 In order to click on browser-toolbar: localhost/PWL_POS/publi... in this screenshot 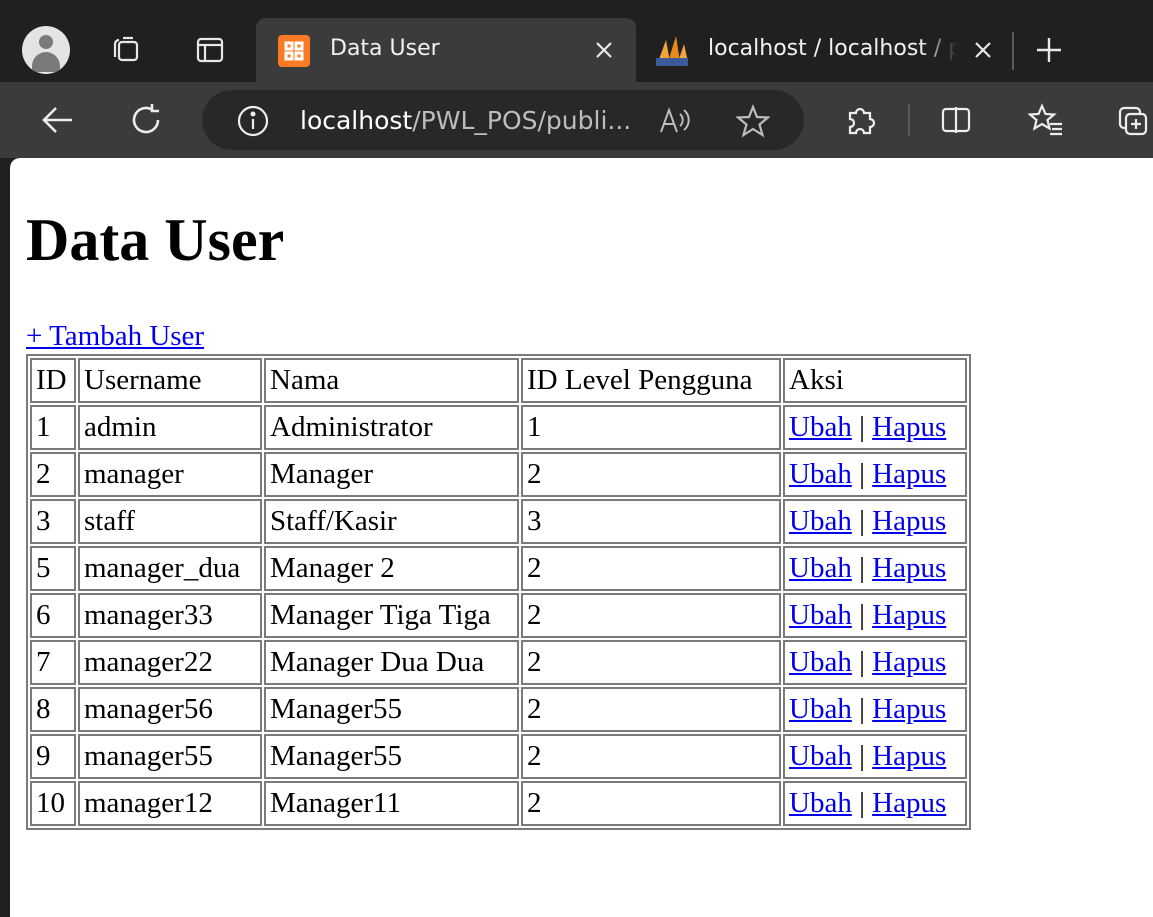, I will do `click(576, 120)`.